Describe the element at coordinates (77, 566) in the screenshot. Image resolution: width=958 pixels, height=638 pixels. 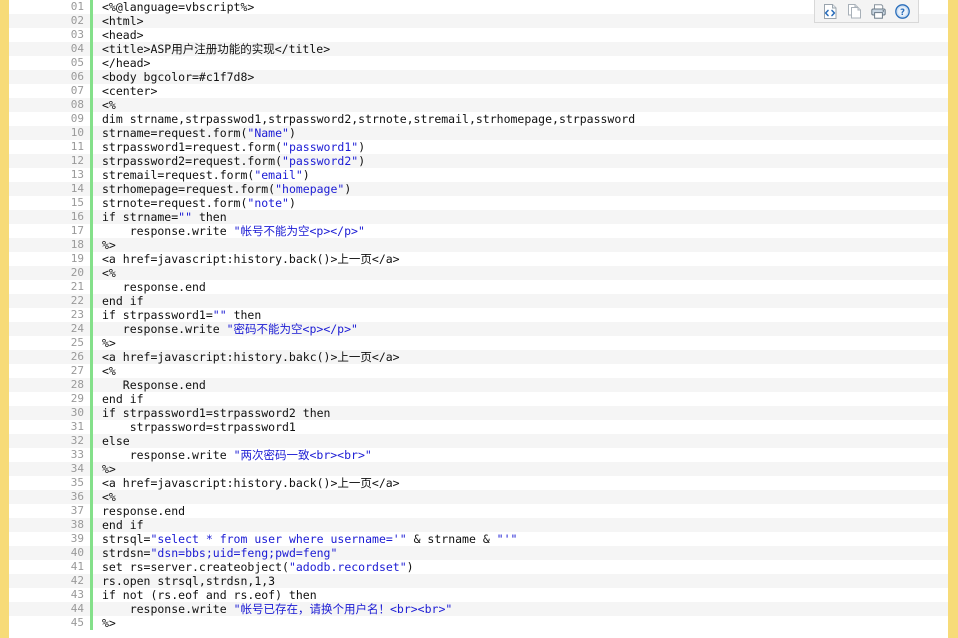
I see `line-number: 41` at that location.